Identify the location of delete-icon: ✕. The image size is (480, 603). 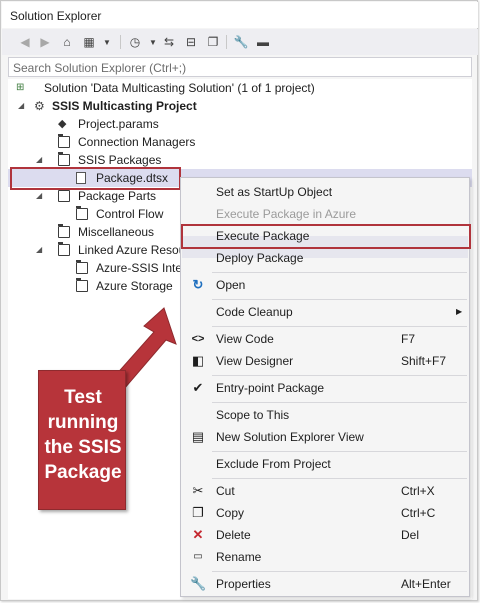
(198, 534).